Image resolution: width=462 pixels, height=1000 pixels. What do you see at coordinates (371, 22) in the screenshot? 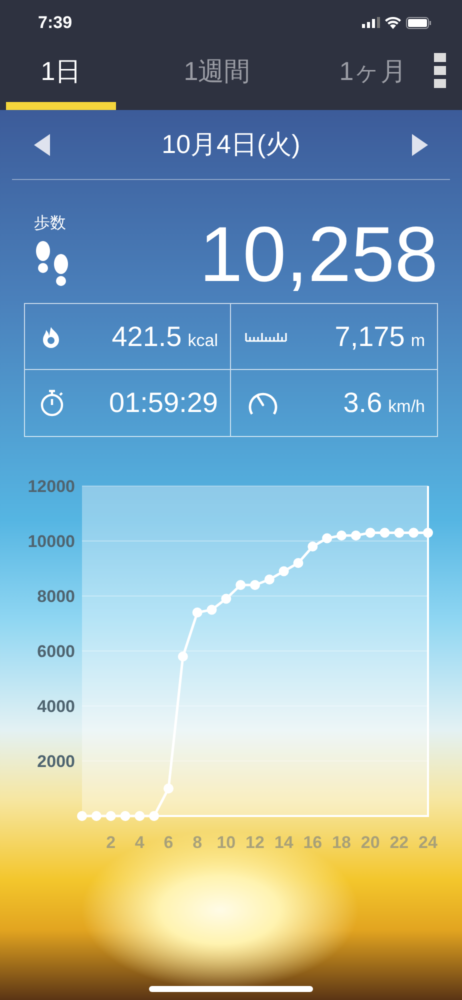
I see `signal-icon` at bounding box center [371, 22].